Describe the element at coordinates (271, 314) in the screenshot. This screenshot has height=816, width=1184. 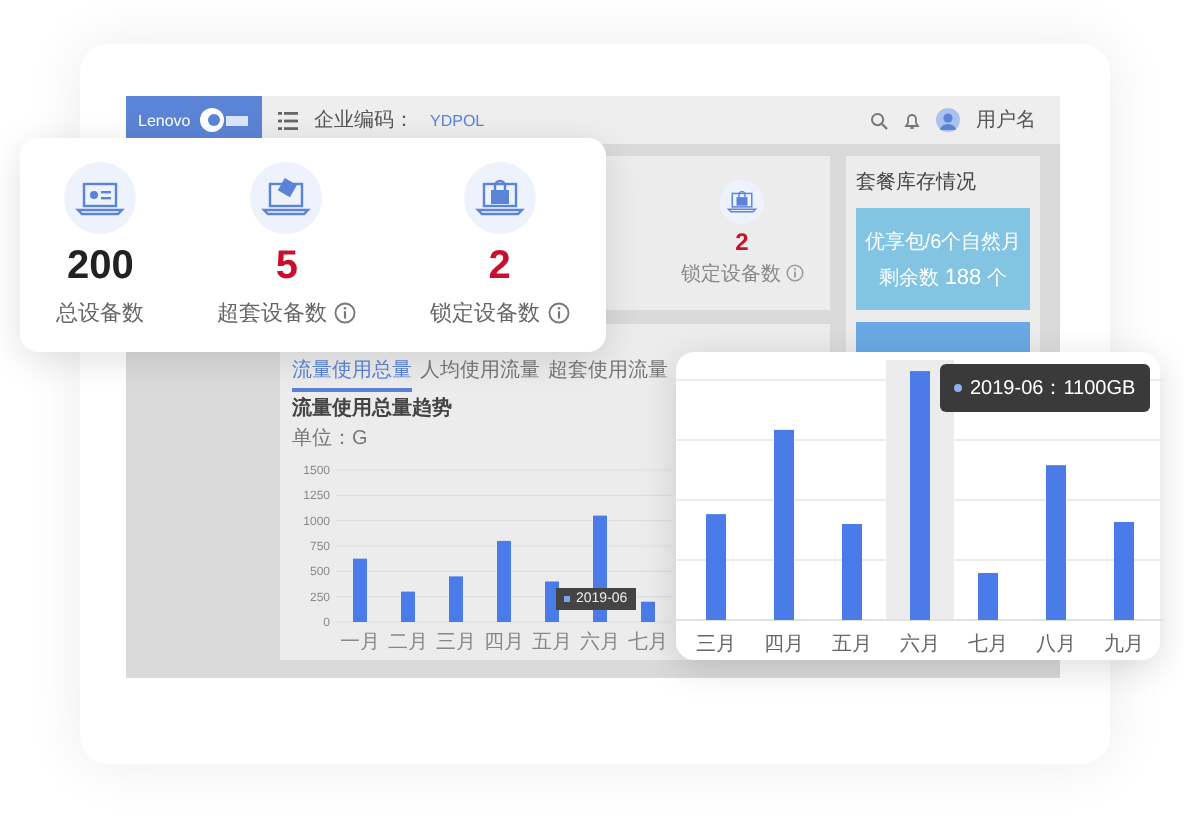
I see `stat-label: 超套设备数` at that location.